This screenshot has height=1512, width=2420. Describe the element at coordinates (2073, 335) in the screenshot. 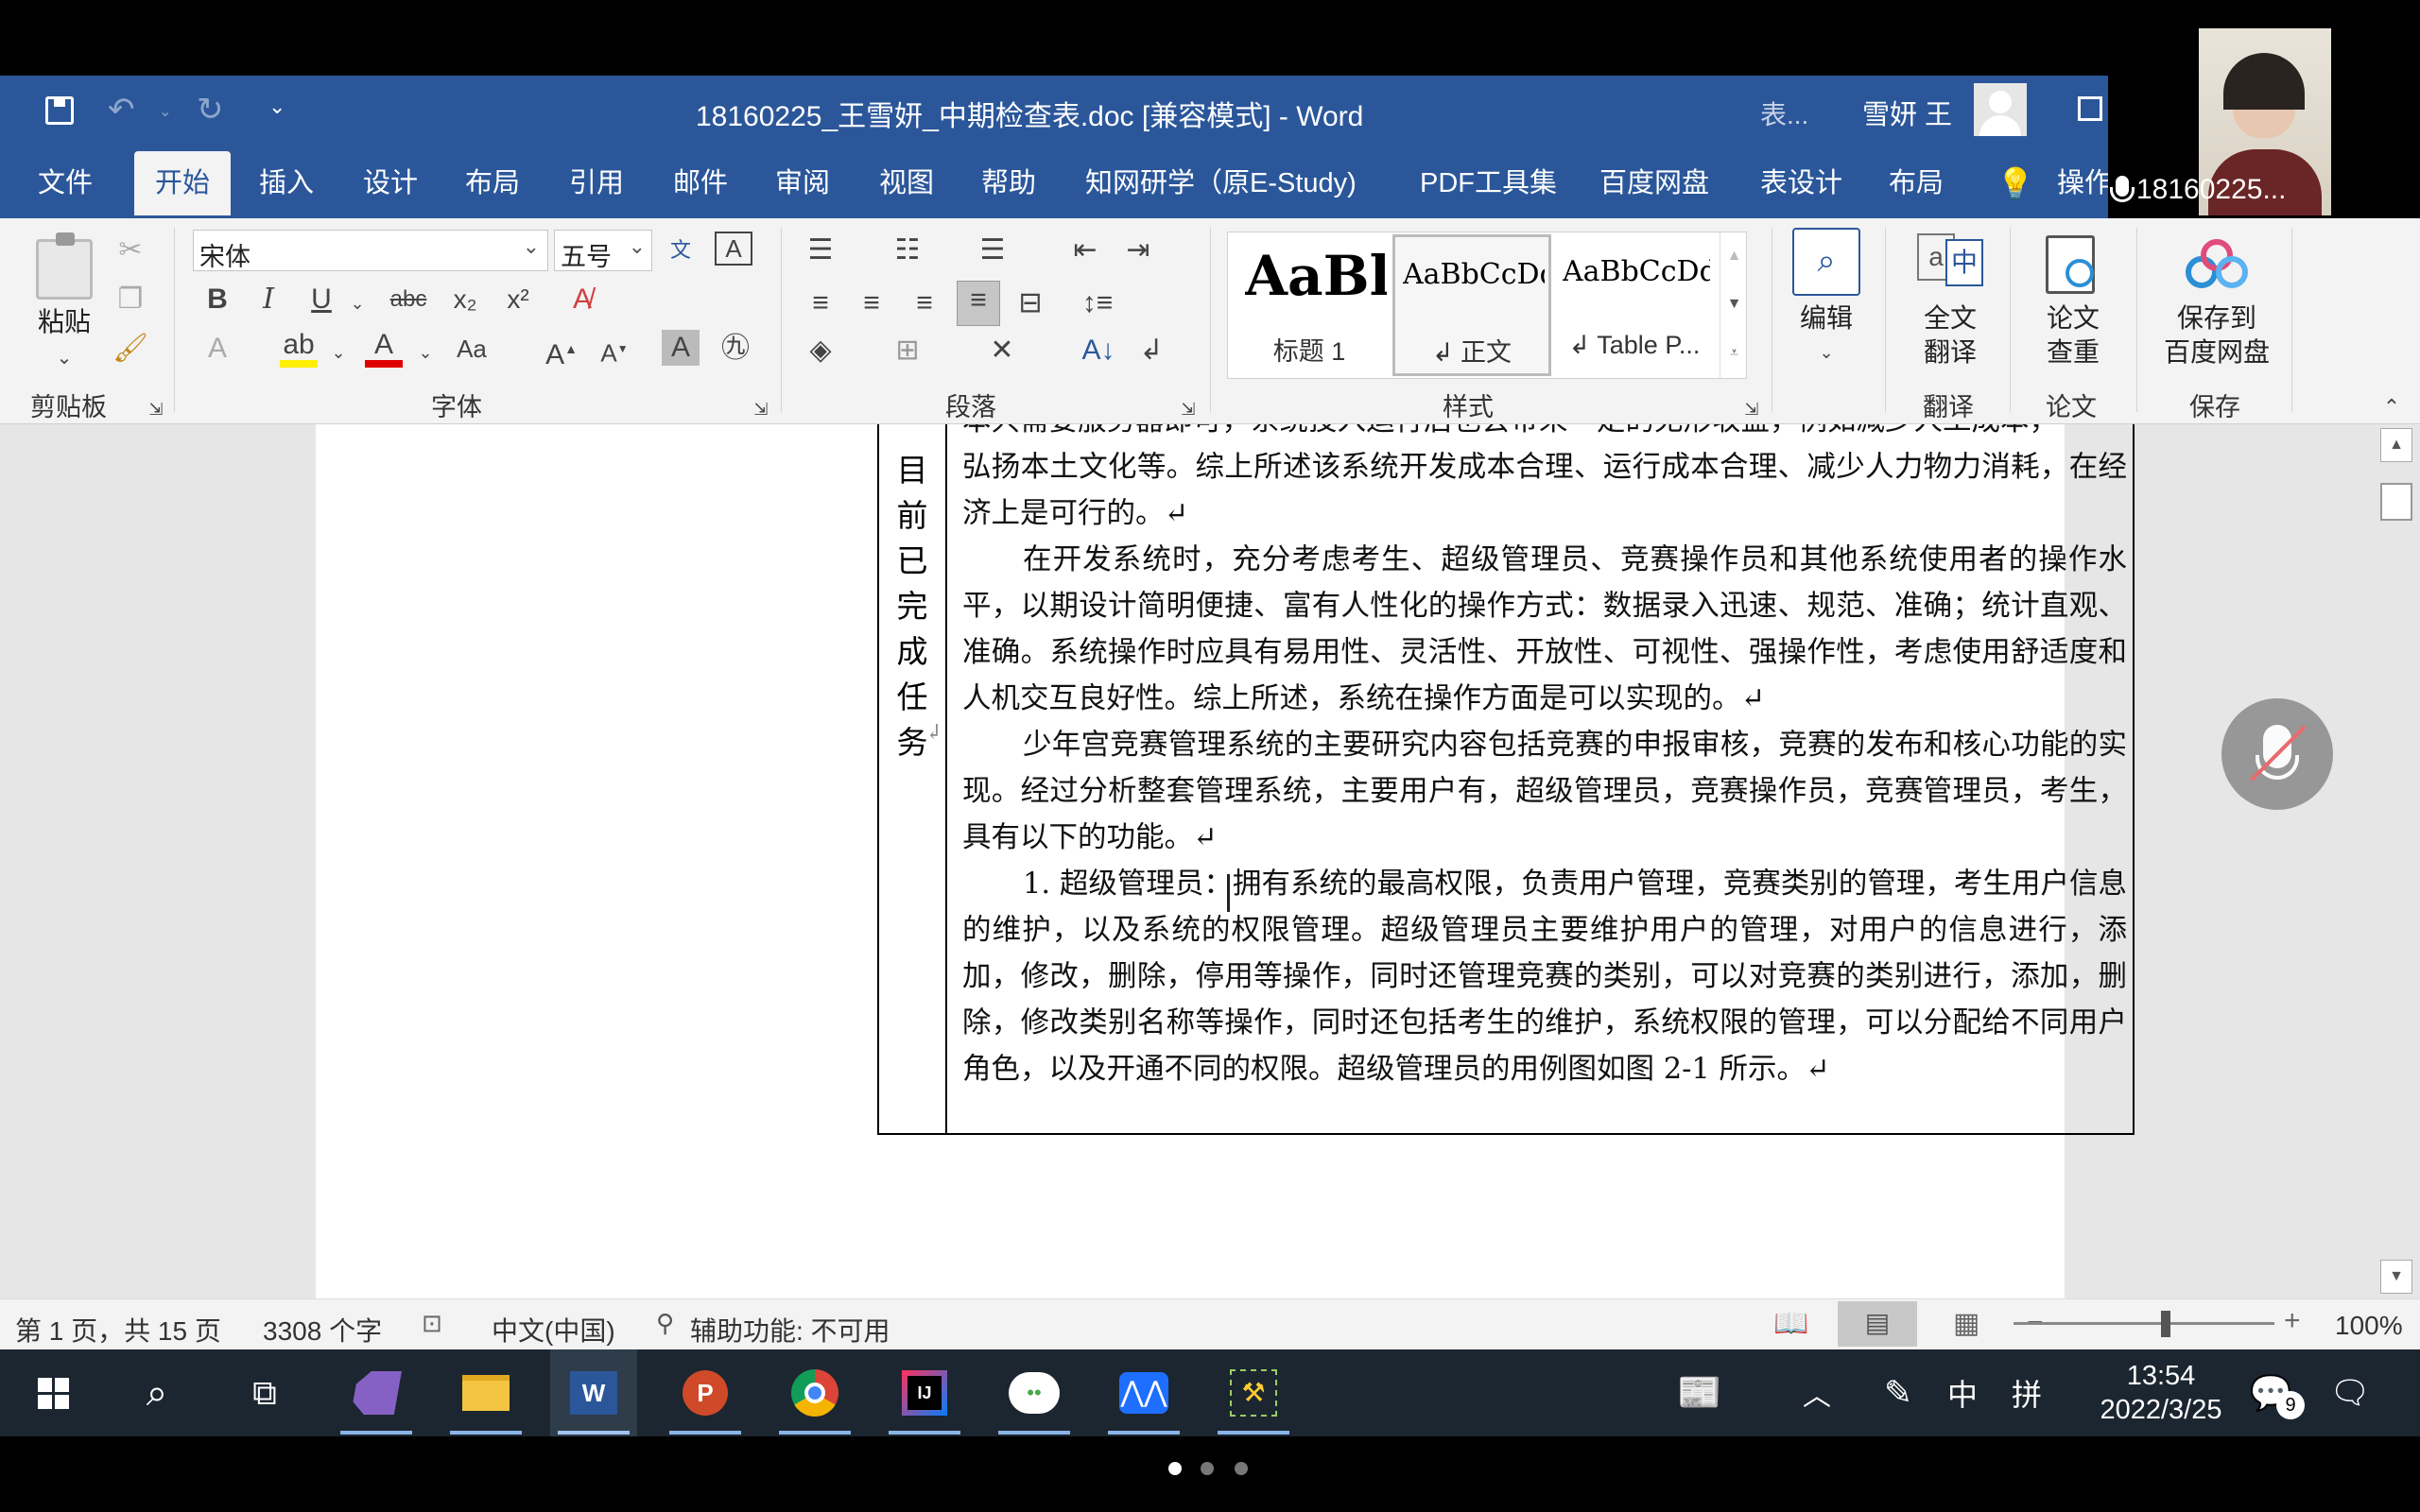

I see `plagiarism-check-button: 论文 查重` at that location.